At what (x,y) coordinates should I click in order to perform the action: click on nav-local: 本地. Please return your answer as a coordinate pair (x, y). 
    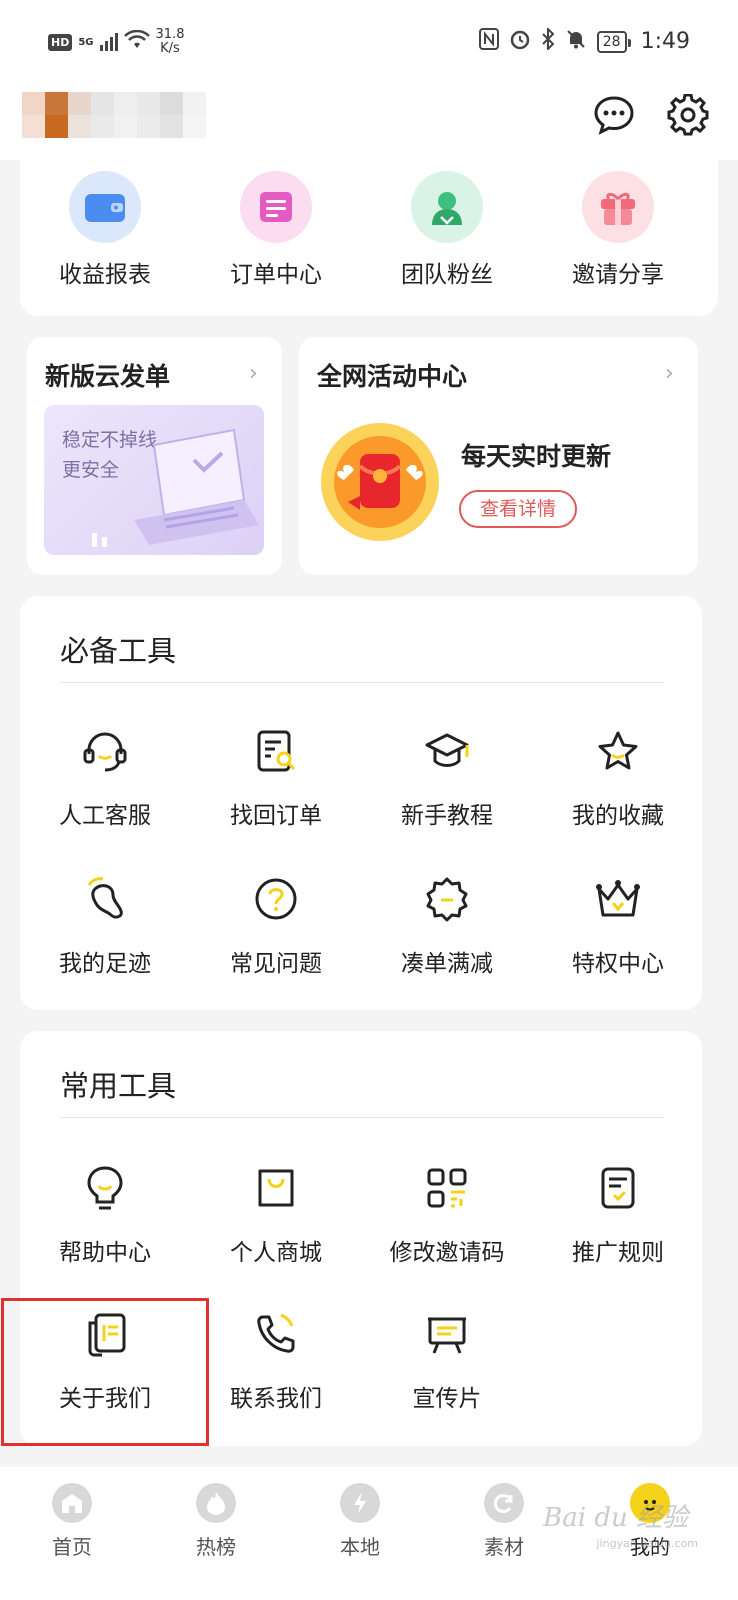
    Looking at the image, I should click on (360, 1521).